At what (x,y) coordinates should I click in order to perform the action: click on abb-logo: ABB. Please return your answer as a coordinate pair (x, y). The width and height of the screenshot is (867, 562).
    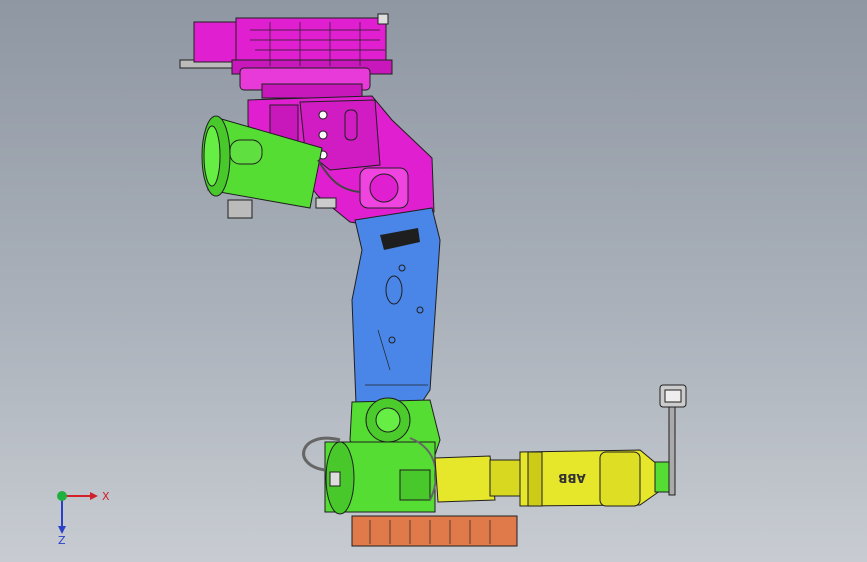
    Looking at the image, I should click on (572, 478).